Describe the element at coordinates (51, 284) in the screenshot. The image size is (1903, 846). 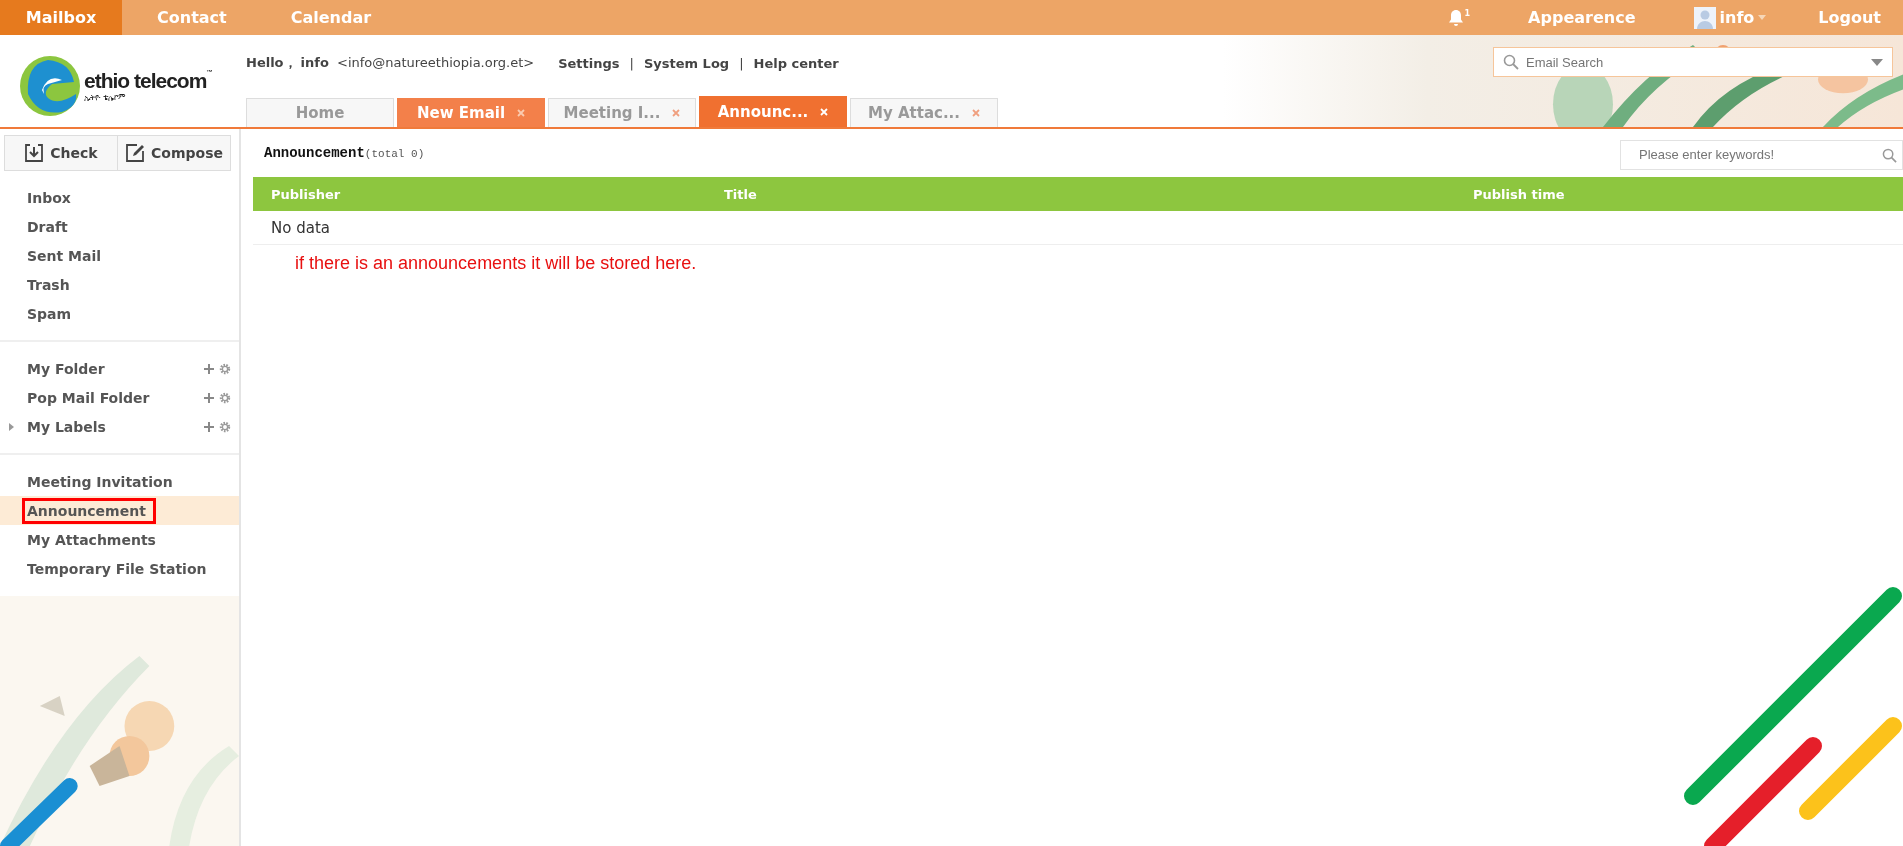
I see `sidebar-item: Trash` at that location.